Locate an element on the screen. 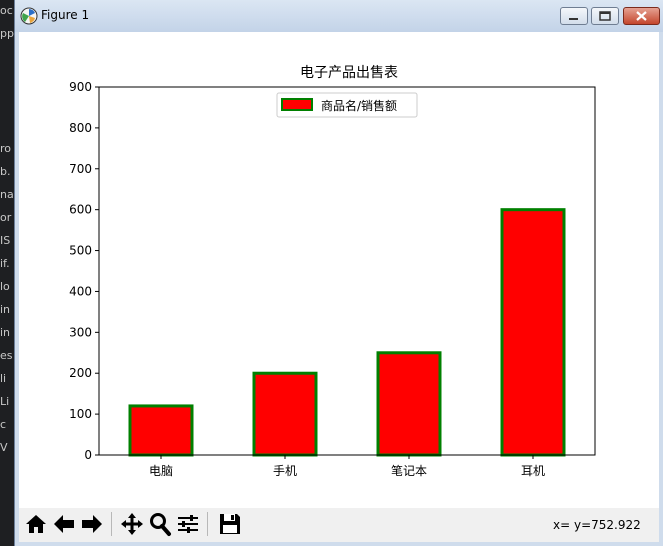 This screenshot has height=546, width=663. background-text-fragment: ro is located at coordinates (6, 148).